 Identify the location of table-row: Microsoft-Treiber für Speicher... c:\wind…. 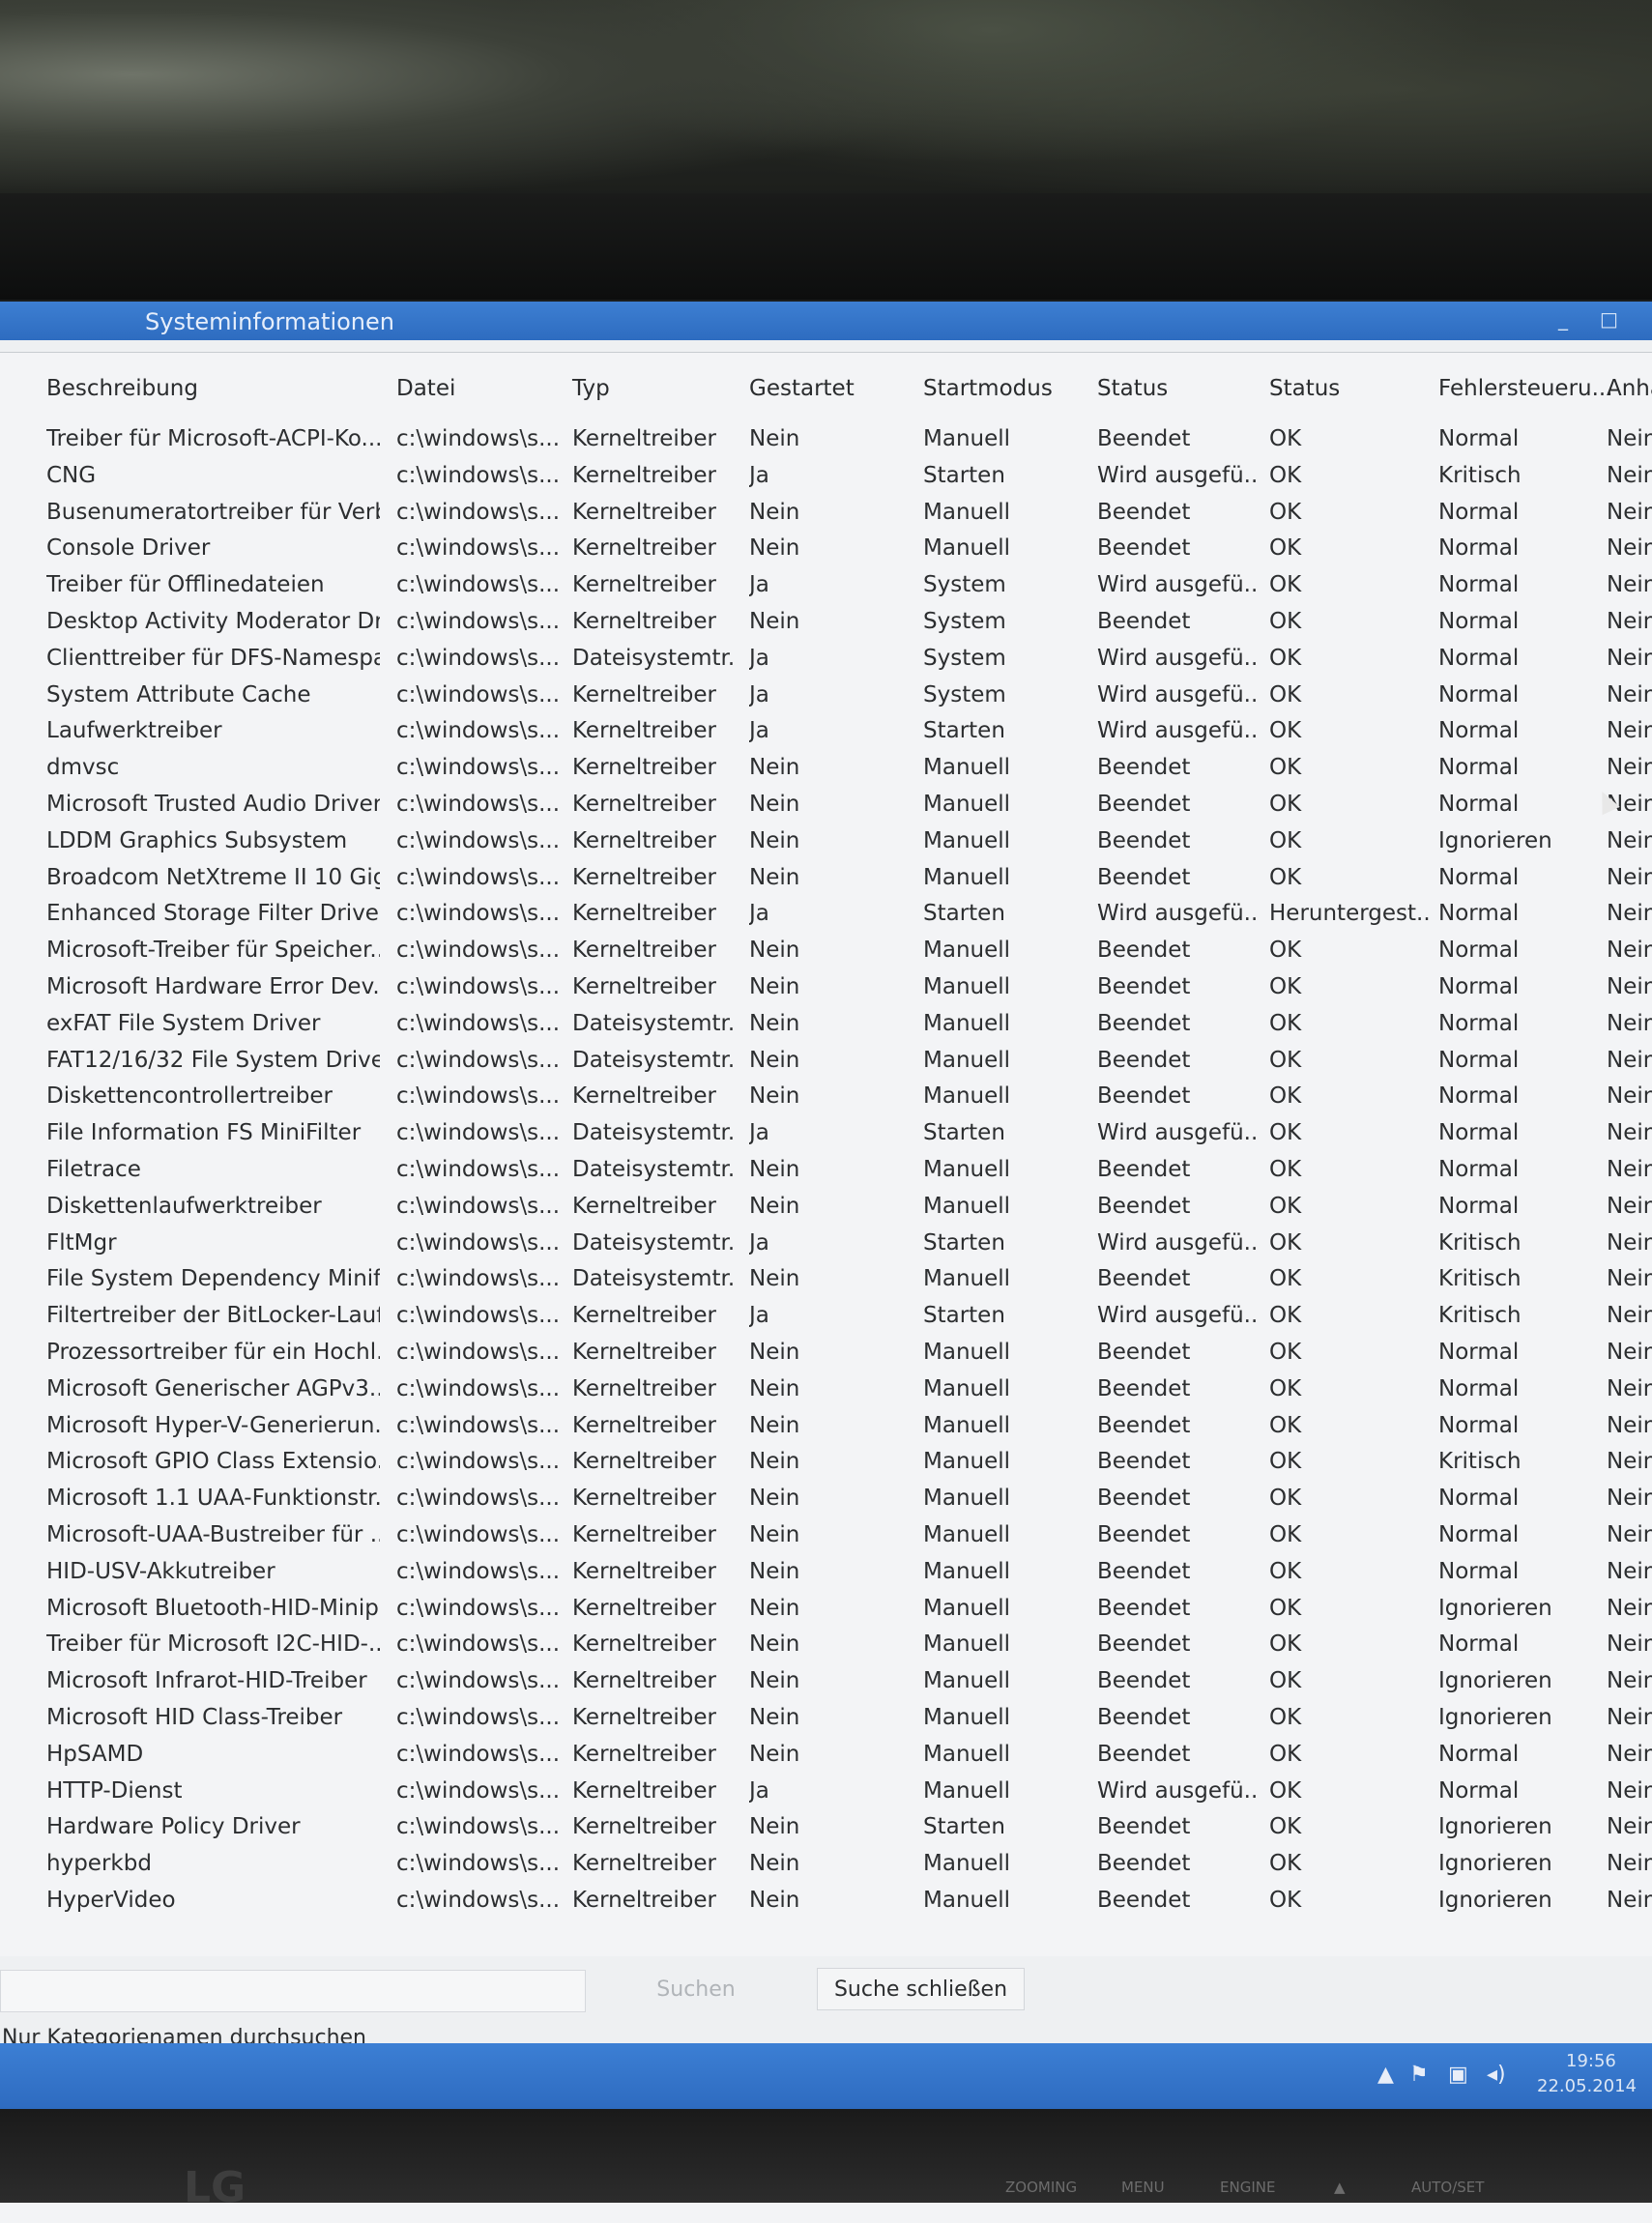
(826, 952).